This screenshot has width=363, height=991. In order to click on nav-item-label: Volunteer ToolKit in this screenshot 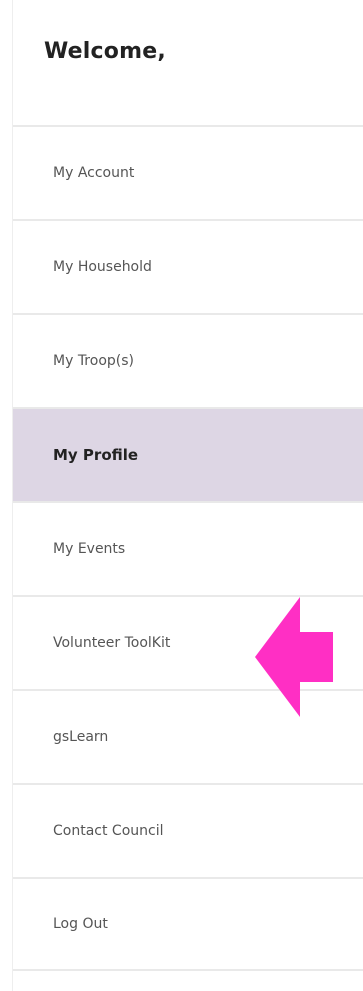, I will do `click(112, 643)`.